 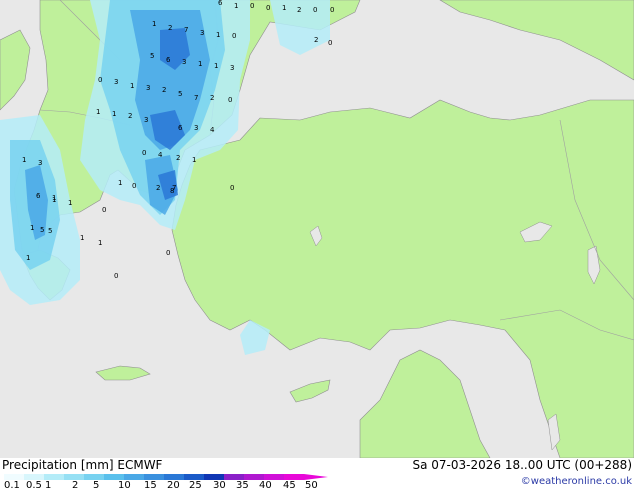 What do you see at coordinates (522, 465) in the screenshot?
I see `valid-time: Sa 07-03-2026 18..00 UTC (00+288)` at bounding box center [522, 465].